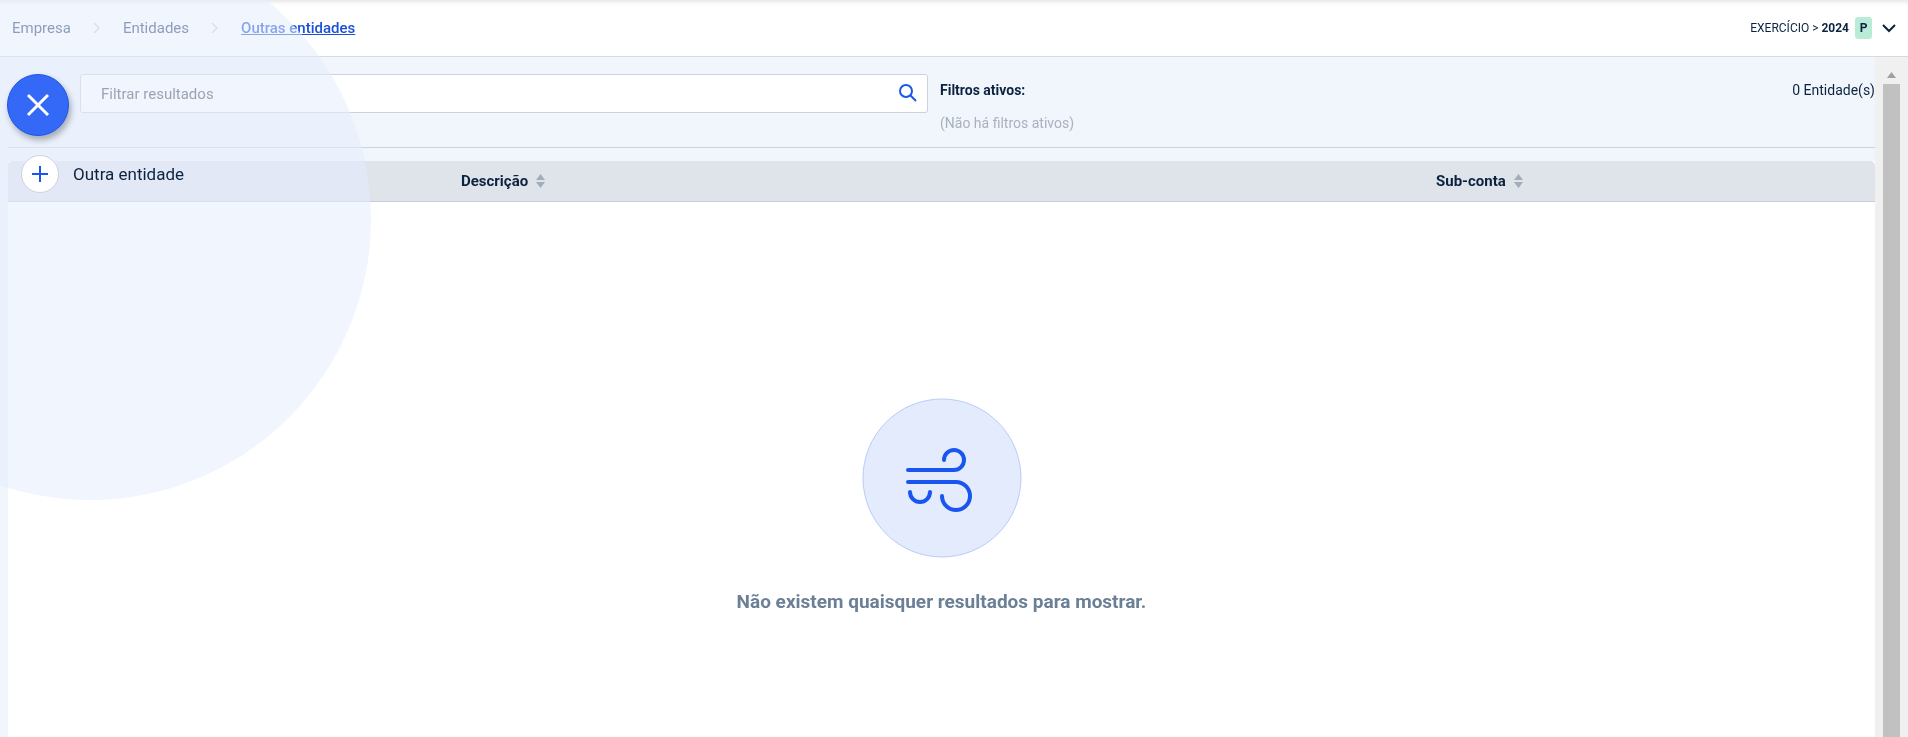 The image size is (1908, 737). I want to click on exercise-label: EXERCÍCIO > 2024, so click(1799, 28).